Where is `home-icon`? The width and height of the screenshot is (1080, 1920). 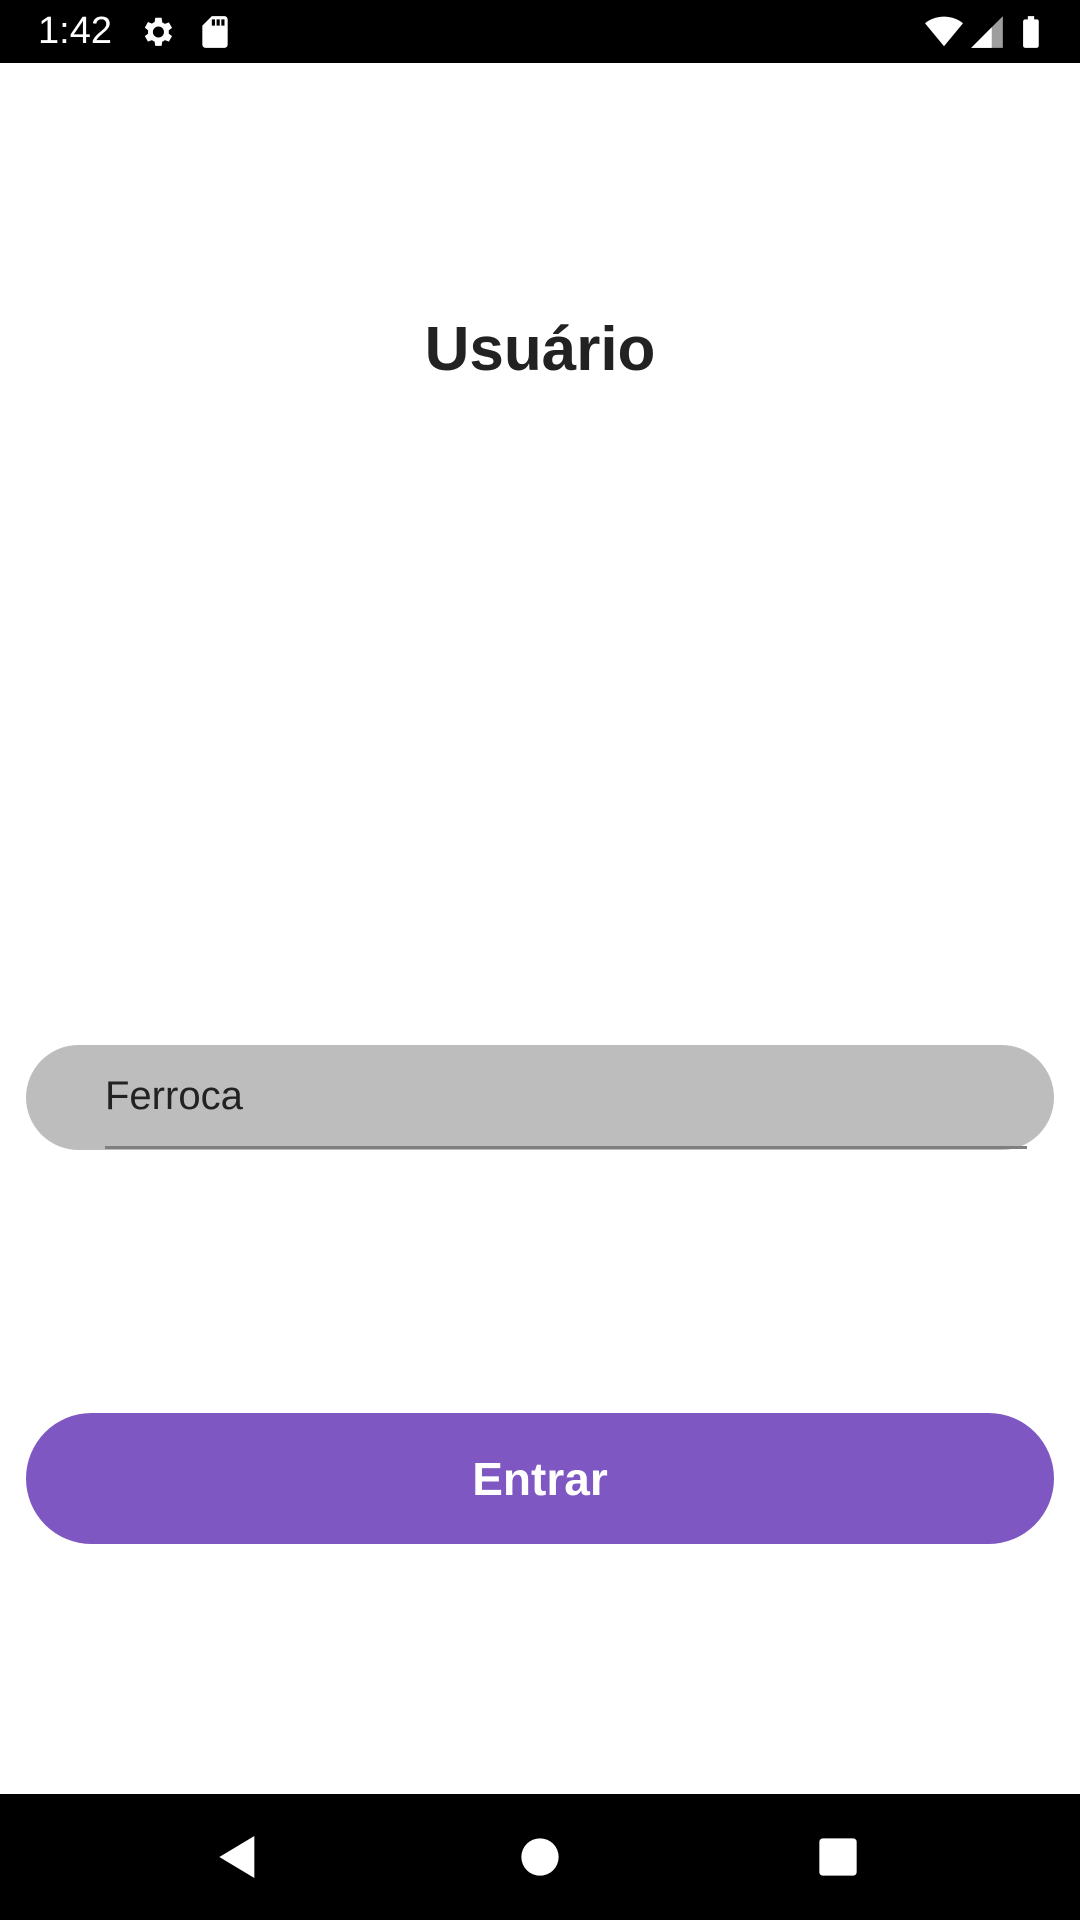 home-icon is located at coordinates (540, 1857).